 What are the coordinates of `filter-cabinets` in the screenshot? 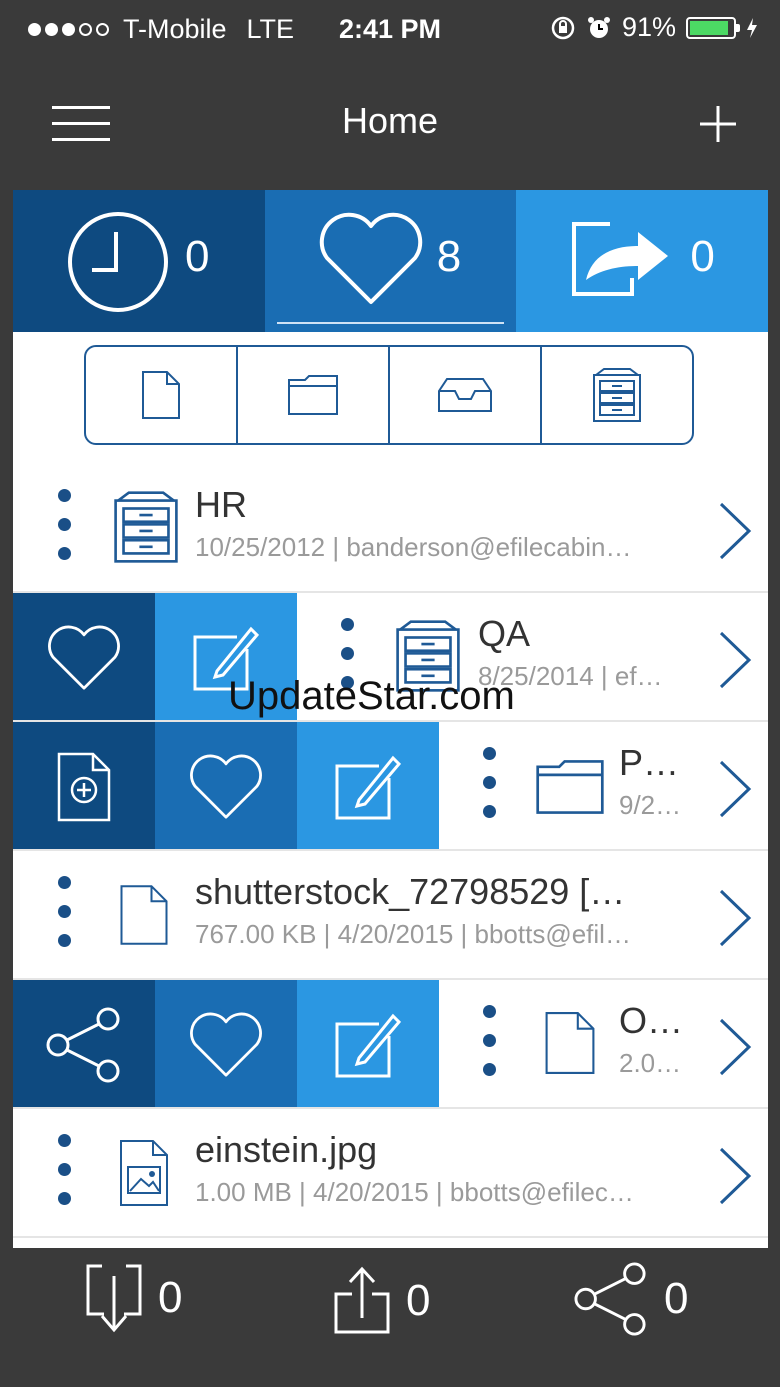 It's located at (617, 395).